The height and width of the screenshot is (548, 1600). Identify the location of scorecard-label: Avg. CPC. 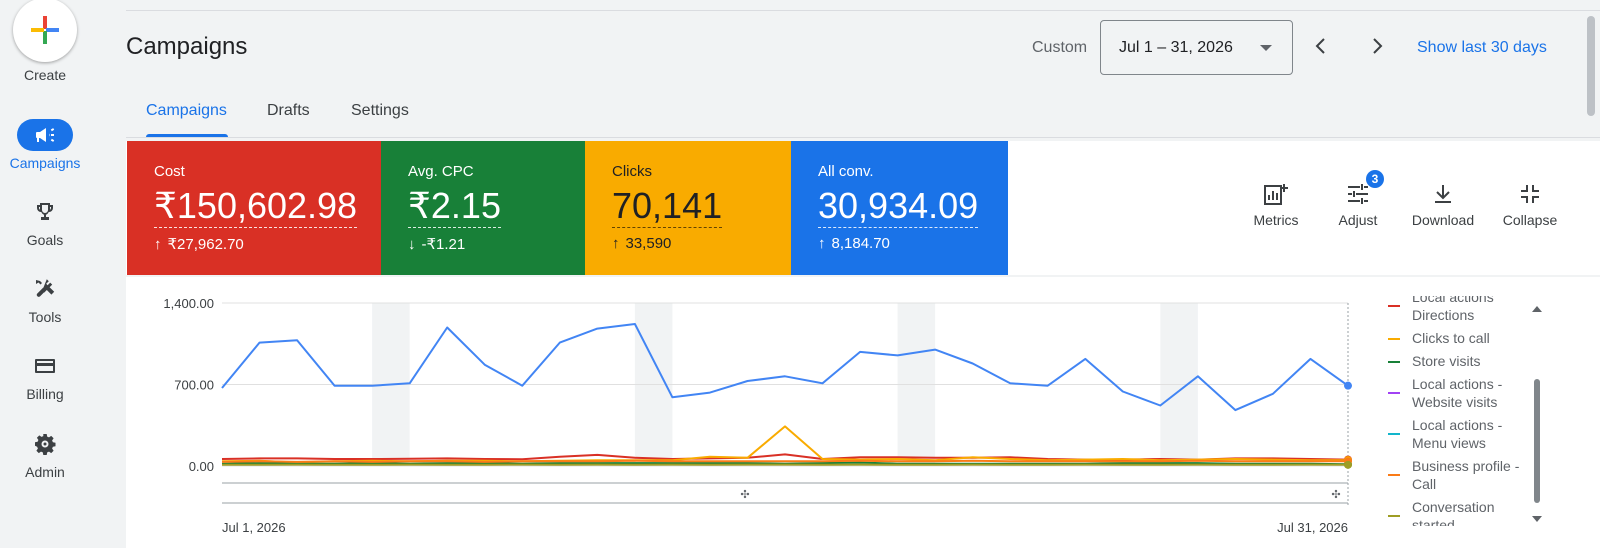
(441, 171).